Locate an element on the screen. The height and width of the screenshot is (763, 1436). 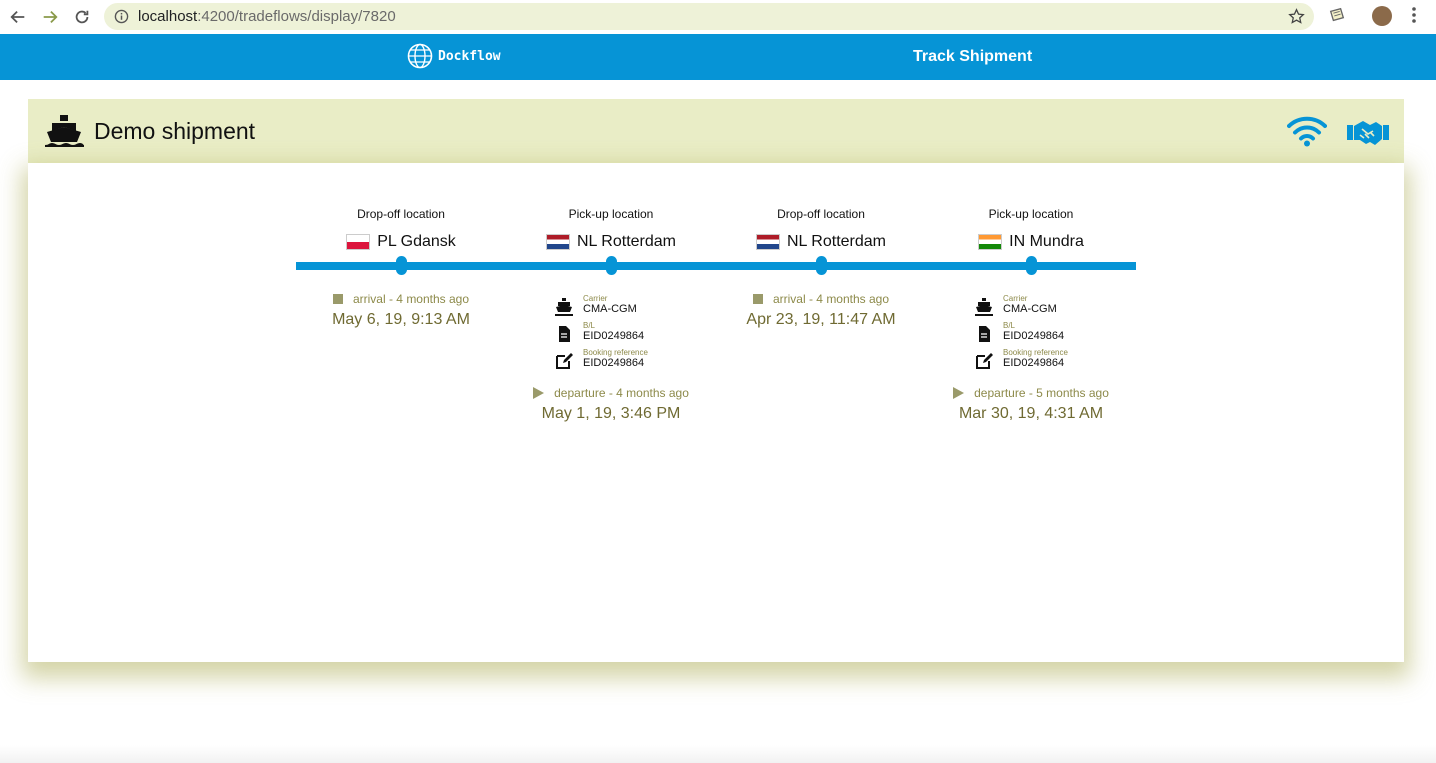
brand-name: Dockflow is located at coordinates (469, 56).